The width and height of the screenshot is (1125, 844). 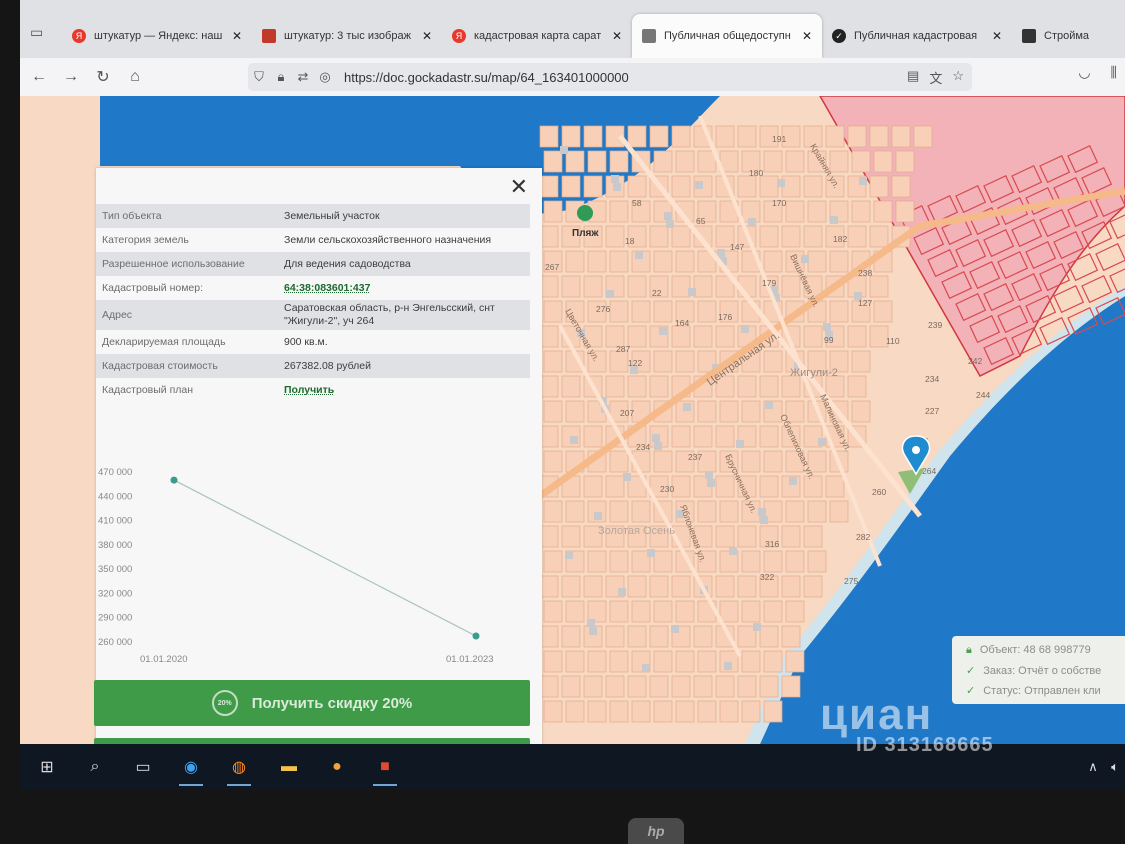 I want to click on attribute-row: Кадастровая стоимость 267382.08 рублей, so click(x=313, y=366).